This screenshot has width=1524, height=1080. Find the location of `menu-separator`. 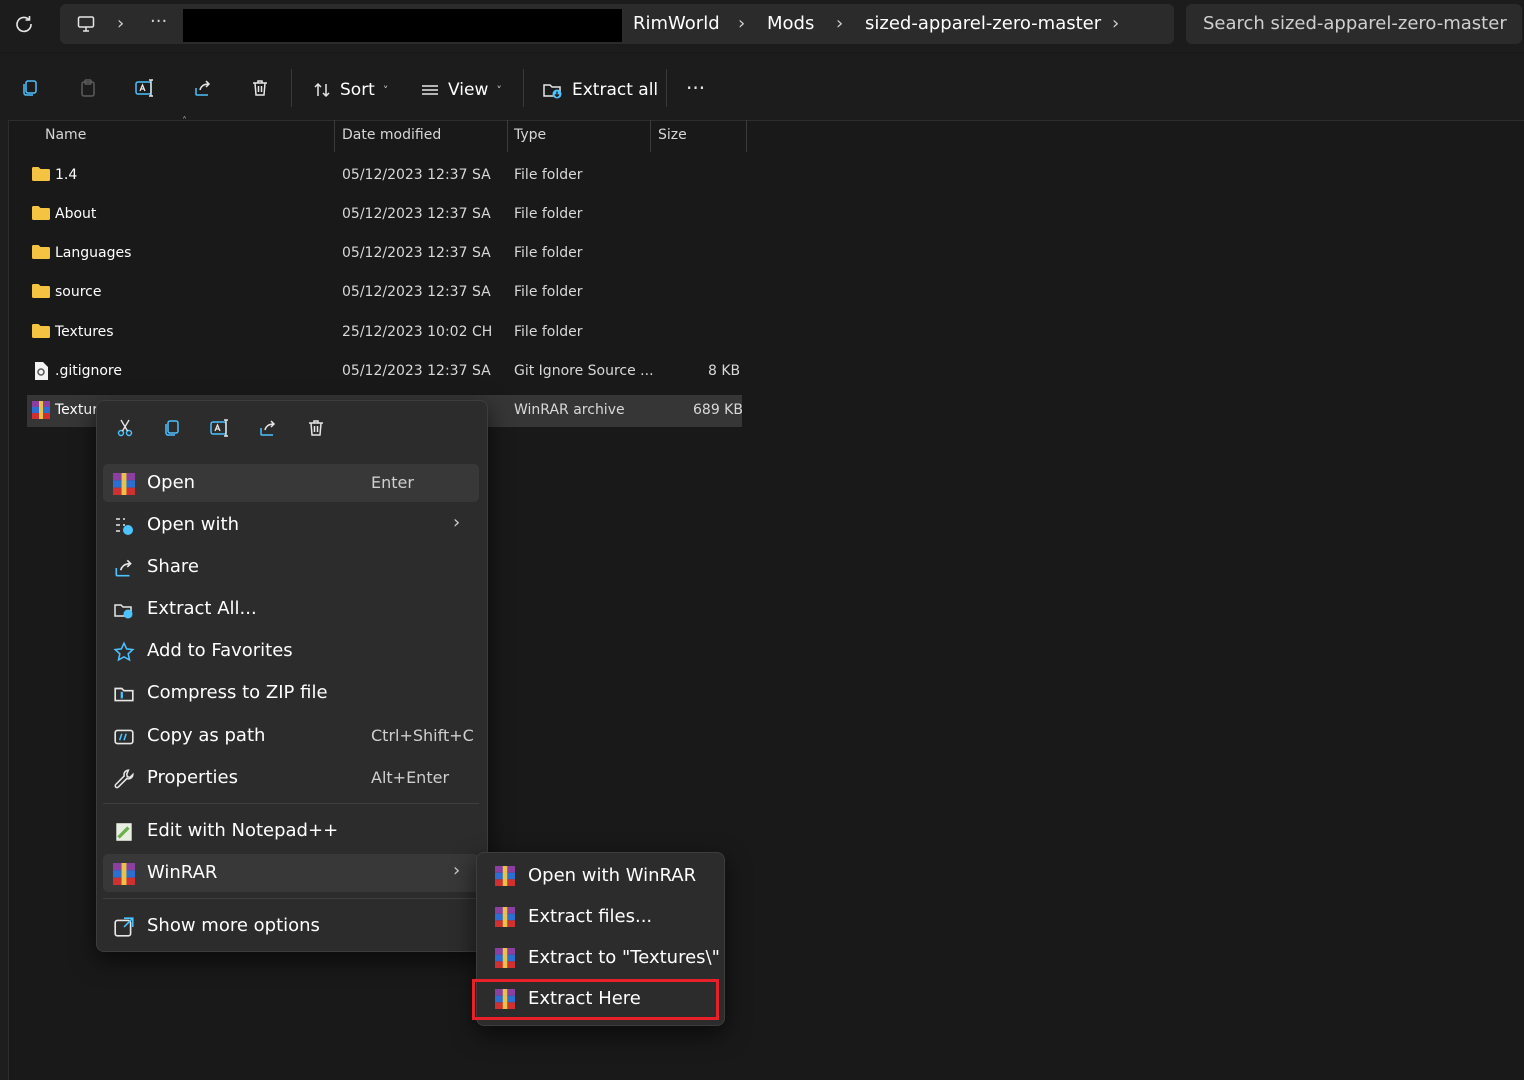

menu-separator is located at coordinates (291, 803).